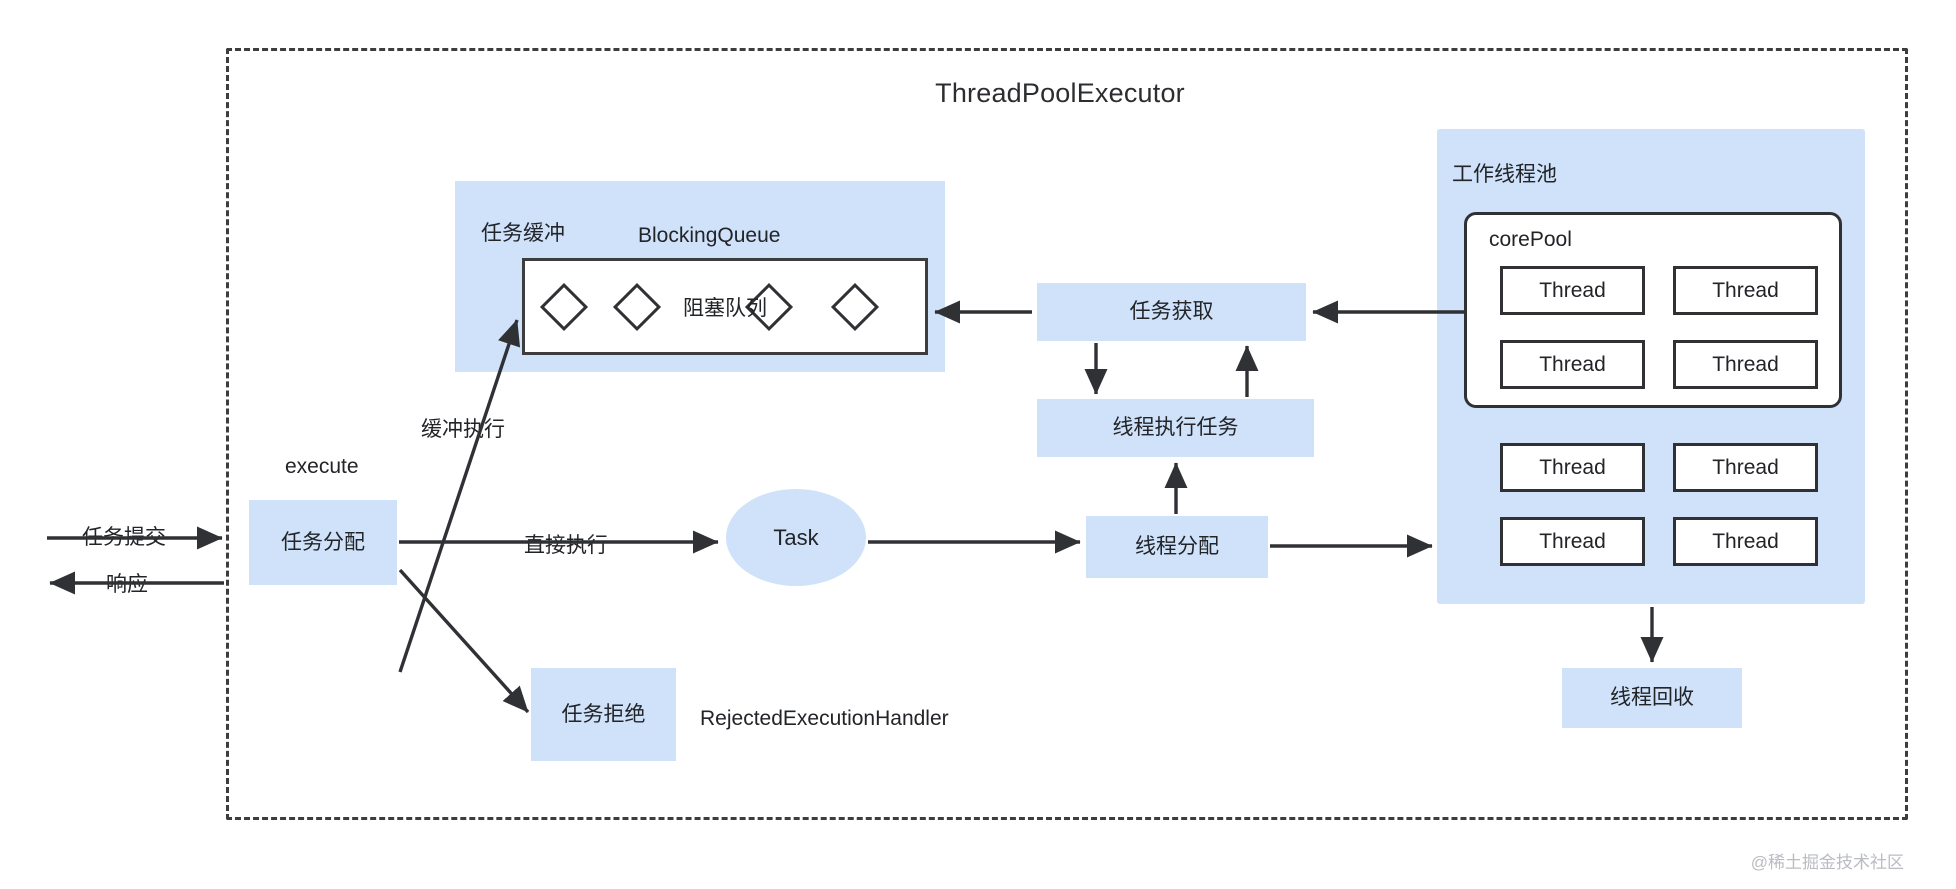  I want to click on blocking-queue-label: BlockingQueue, so click(709, 235).